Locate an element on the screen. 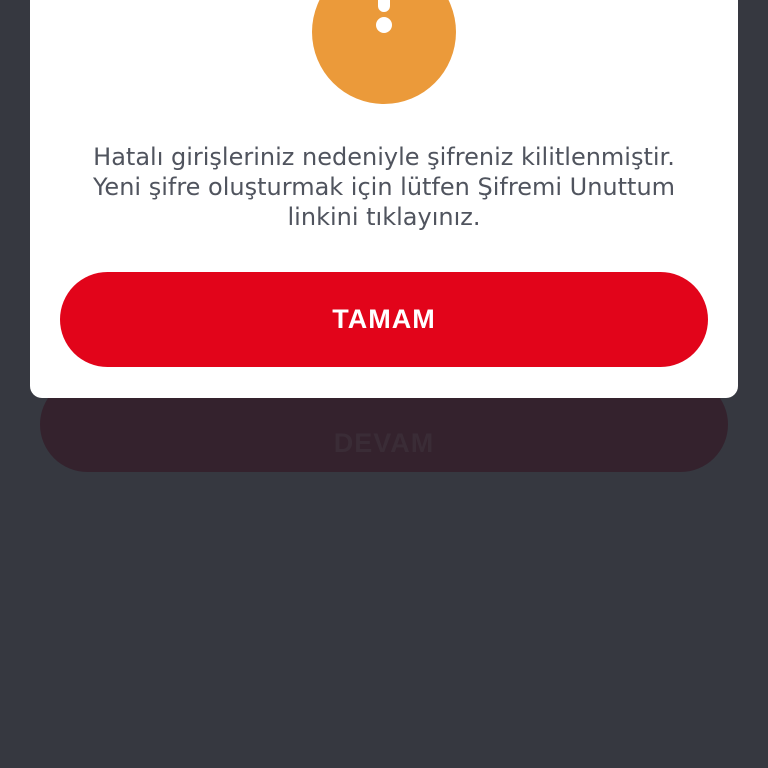  ok-button: TAMAM is located at coordinates (384, 319).